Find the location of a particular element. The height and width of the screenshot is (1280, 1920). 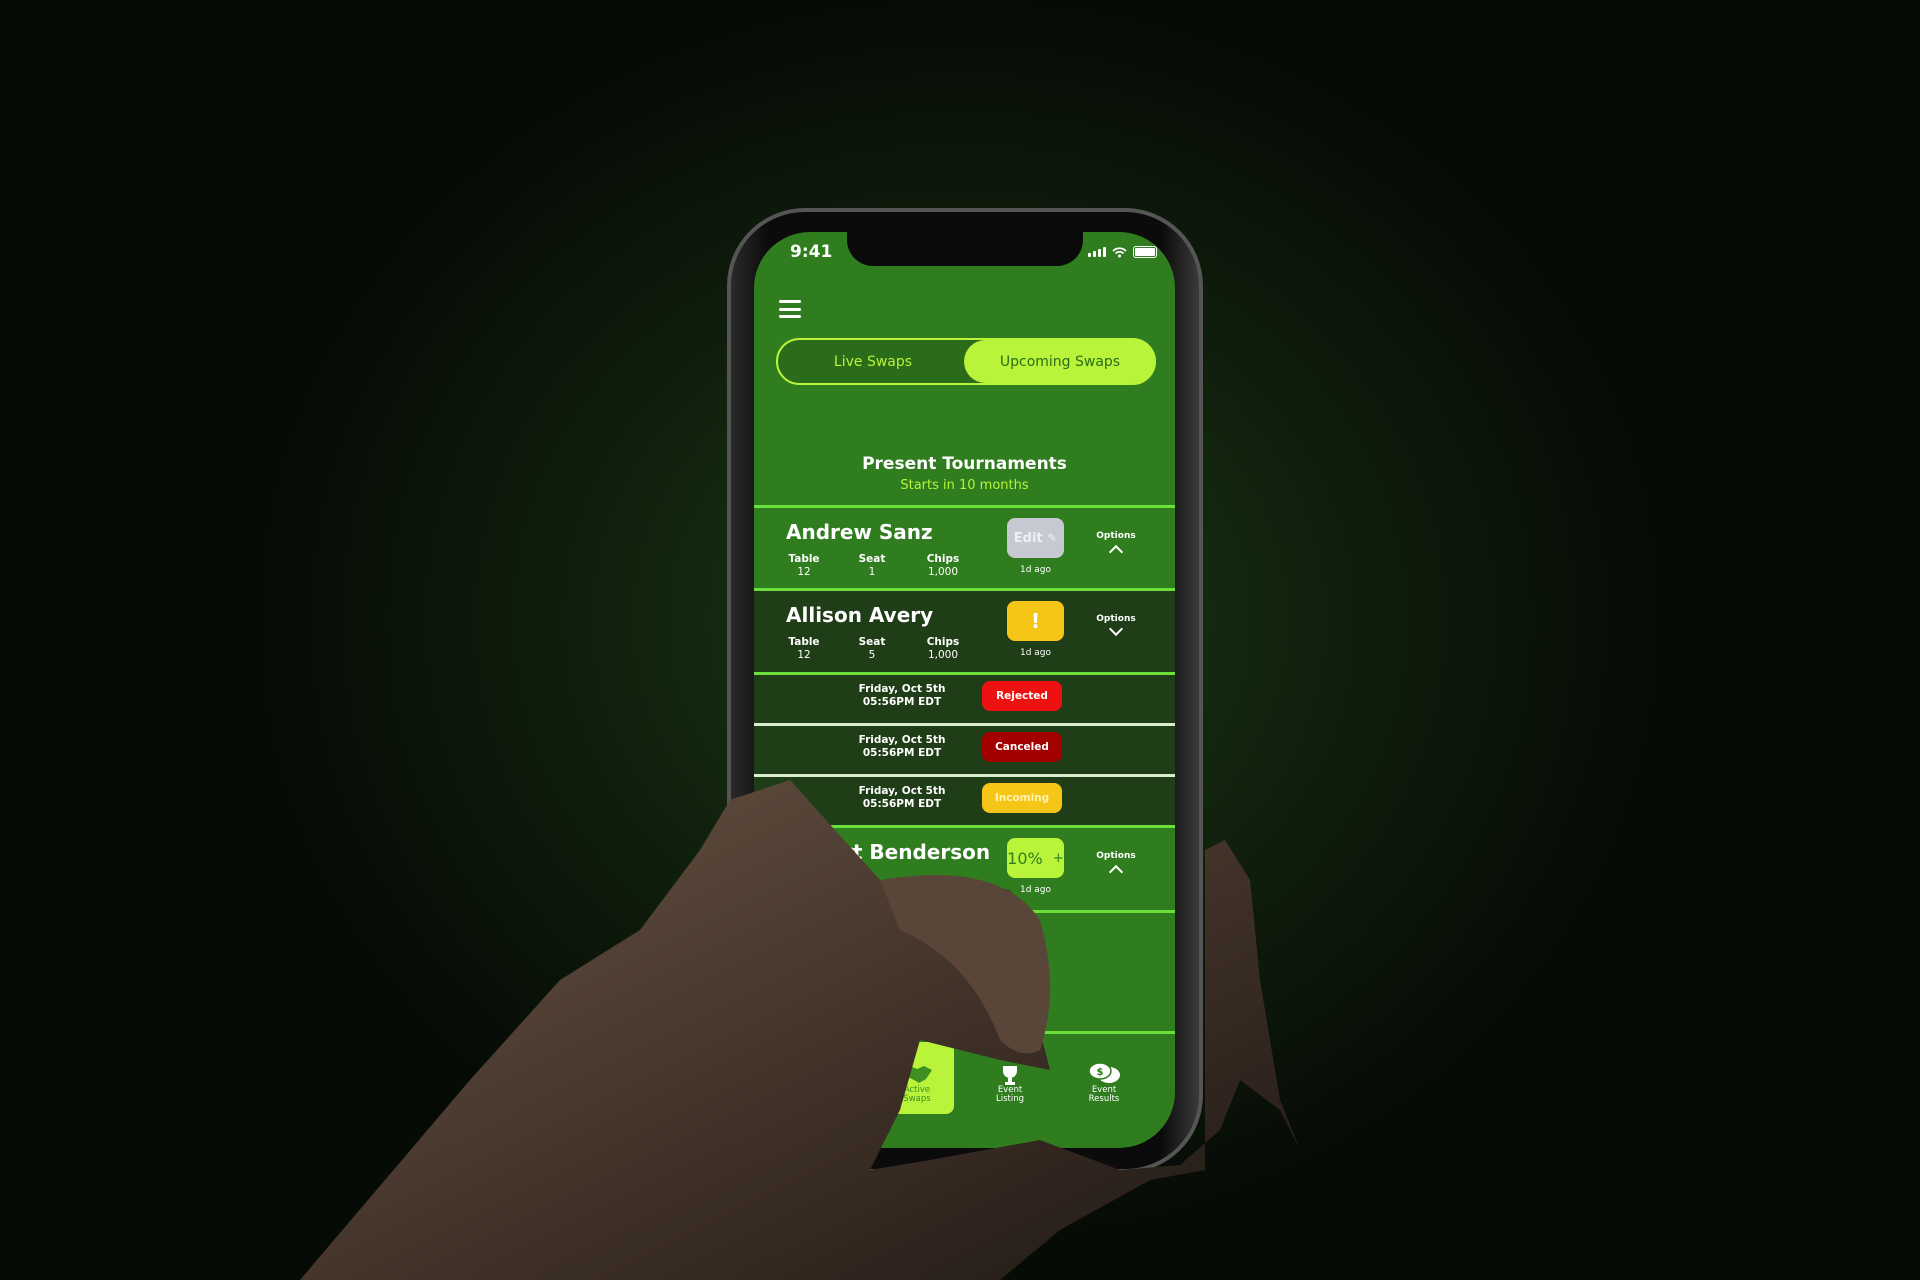

status-badge-incoming: Incoming is located at coordinates (1022, 798).